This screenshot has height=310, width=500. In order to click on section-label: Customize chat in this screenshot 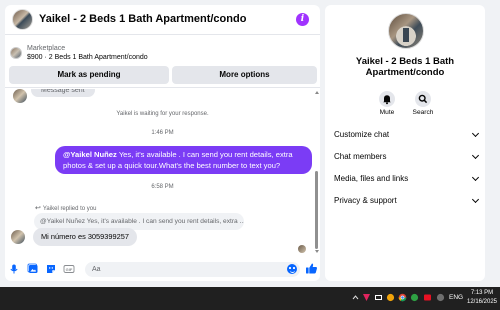, I will do `click(362, 134)`.